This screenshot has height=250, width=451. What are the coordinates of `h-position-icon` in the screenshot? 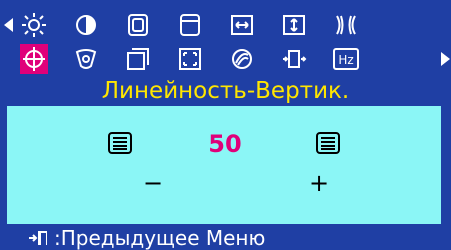 It's located at (138, 25).